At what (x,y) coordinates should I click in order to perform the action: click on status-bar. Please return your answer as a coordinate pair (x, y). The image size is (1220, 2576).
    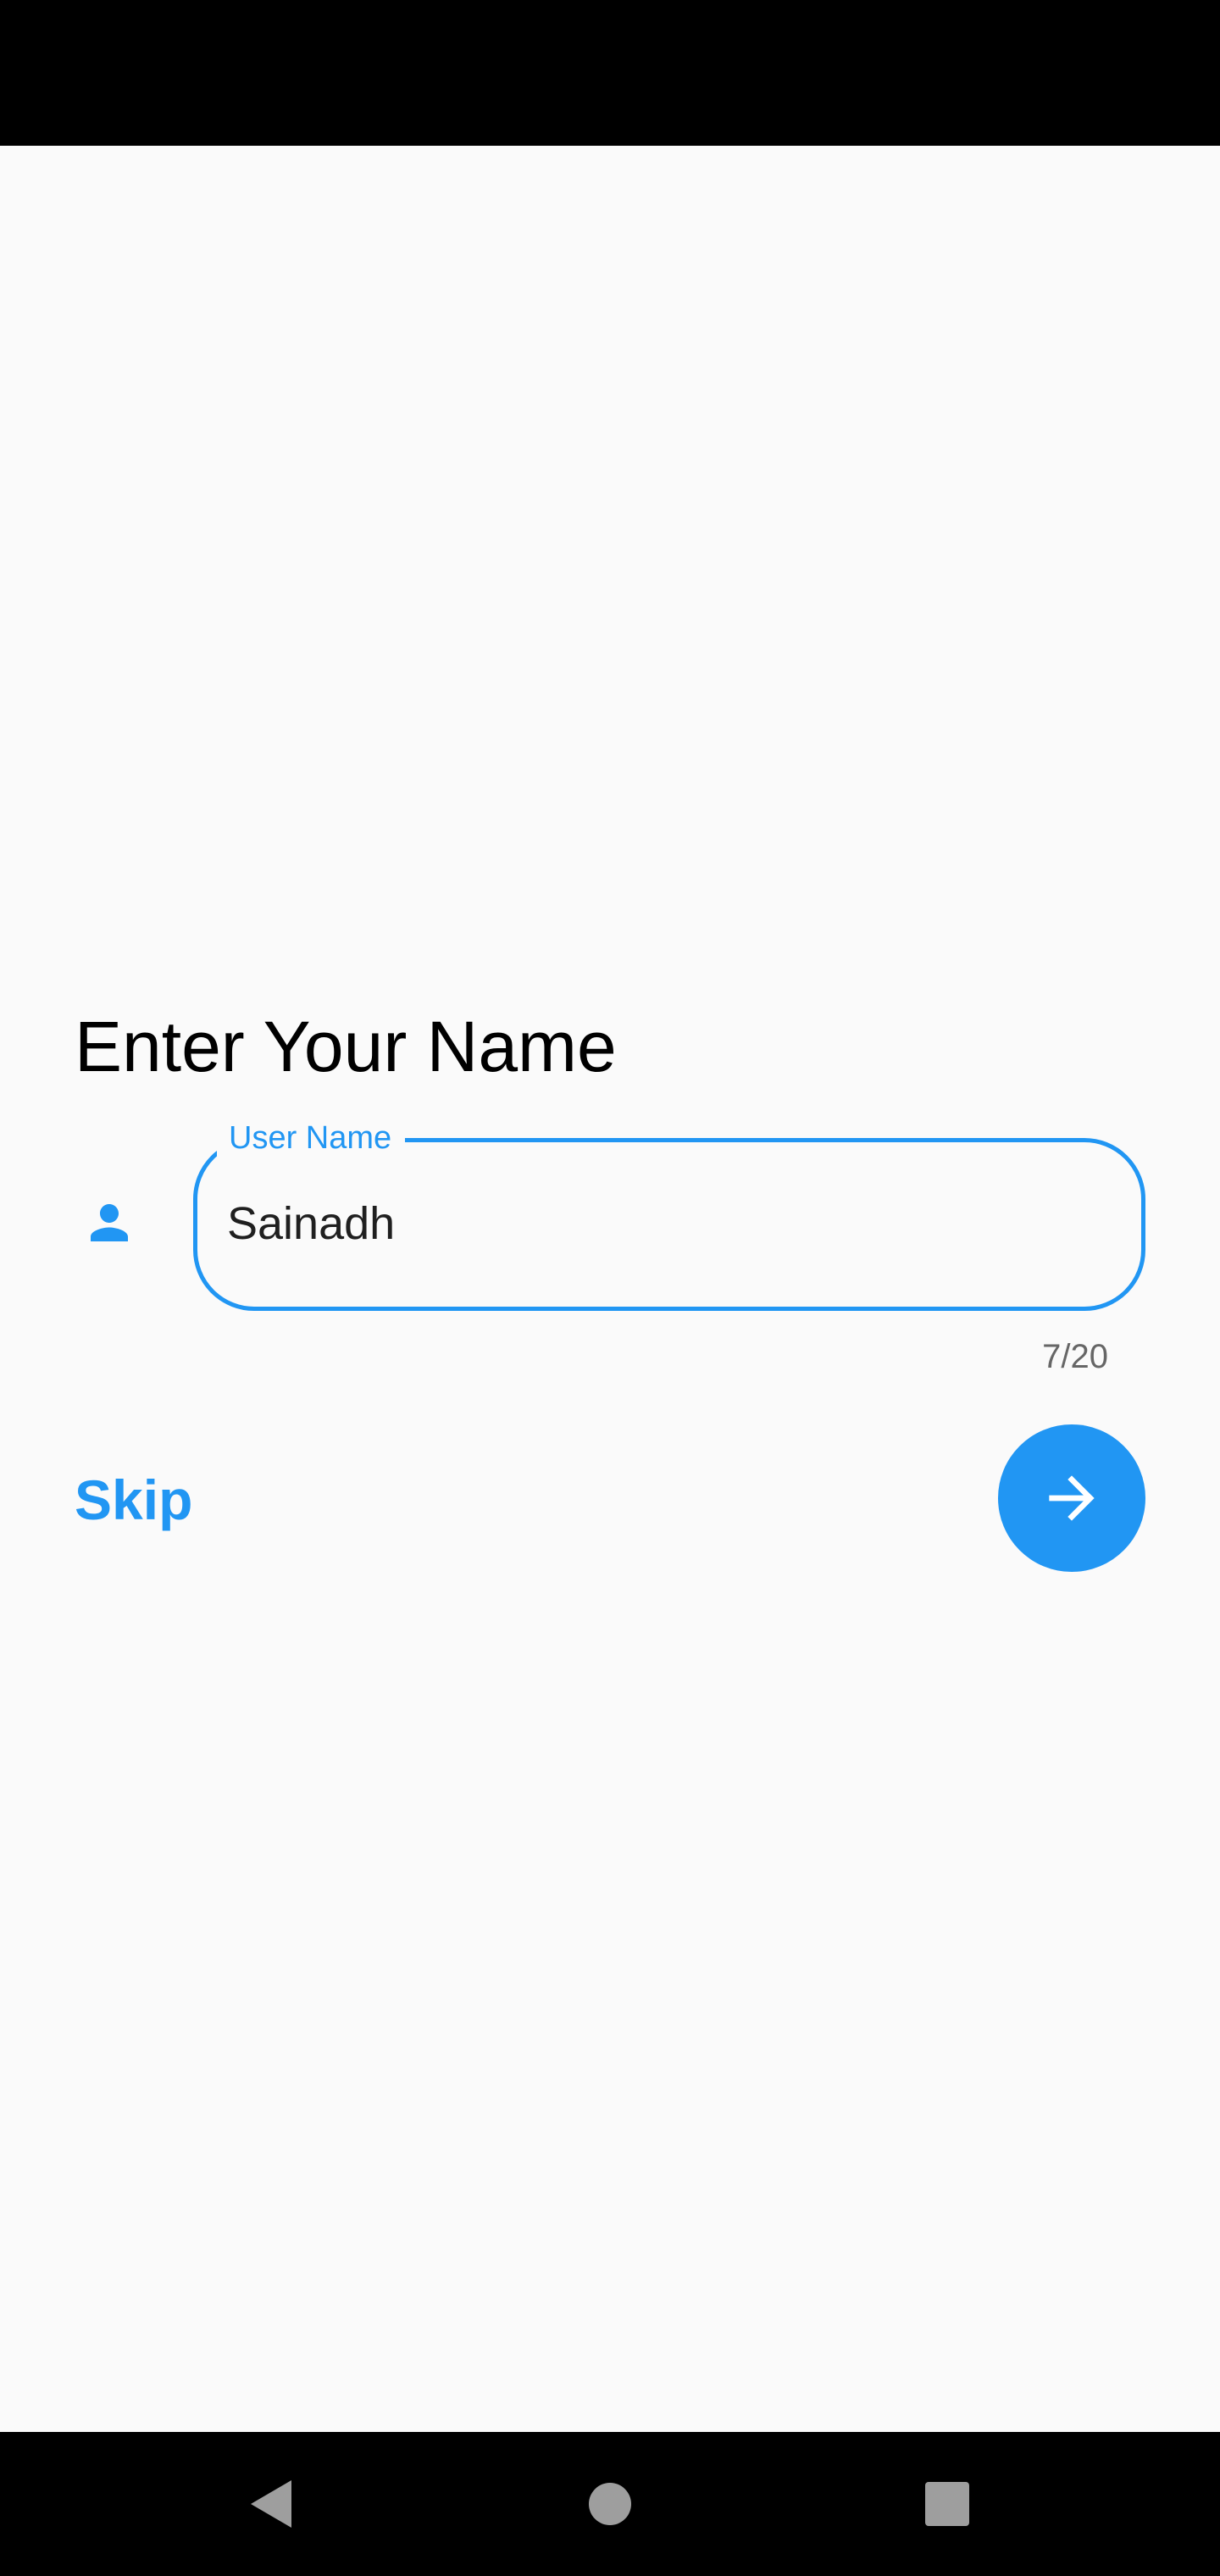
    Looking at the image, I should click on (610, 73).